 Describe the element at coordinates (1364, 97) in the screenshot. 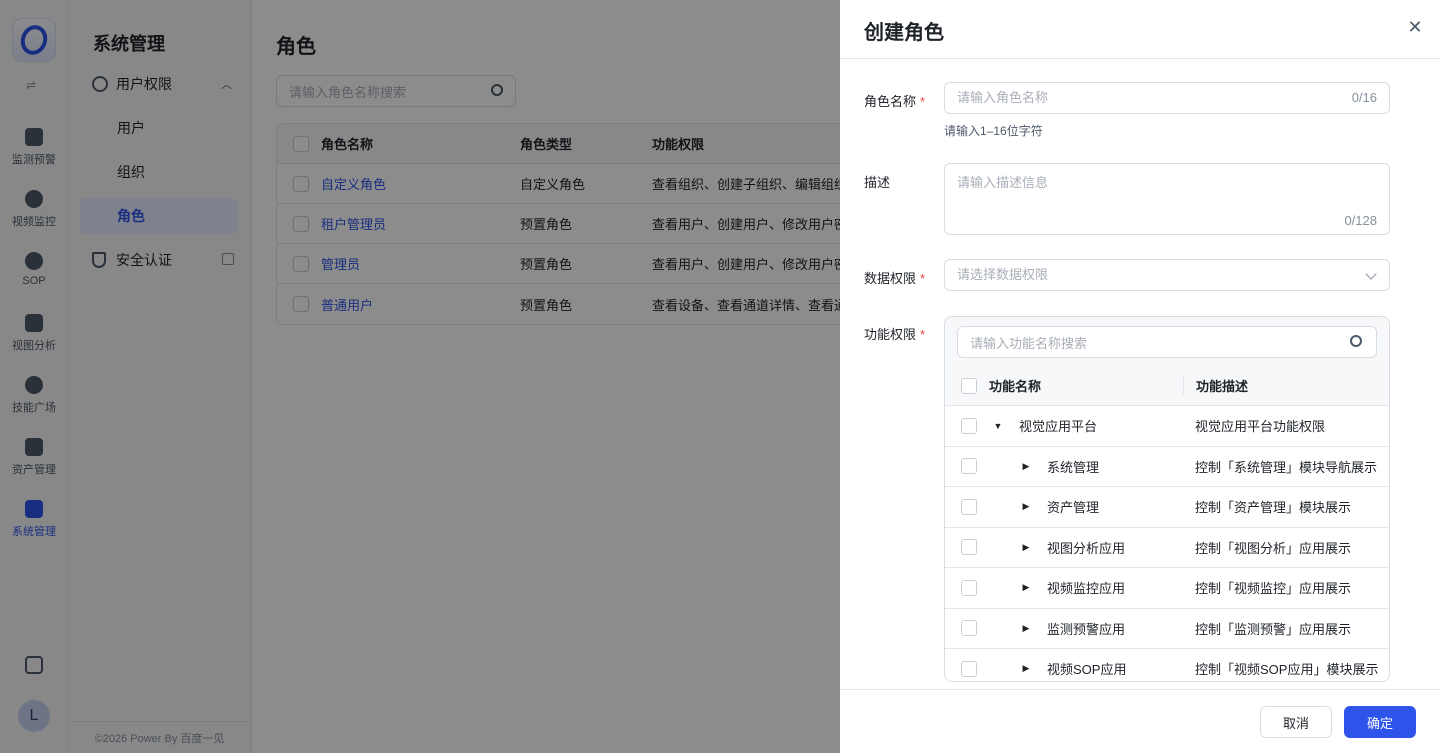

I see `role-name-counter: 0/16` at that location.